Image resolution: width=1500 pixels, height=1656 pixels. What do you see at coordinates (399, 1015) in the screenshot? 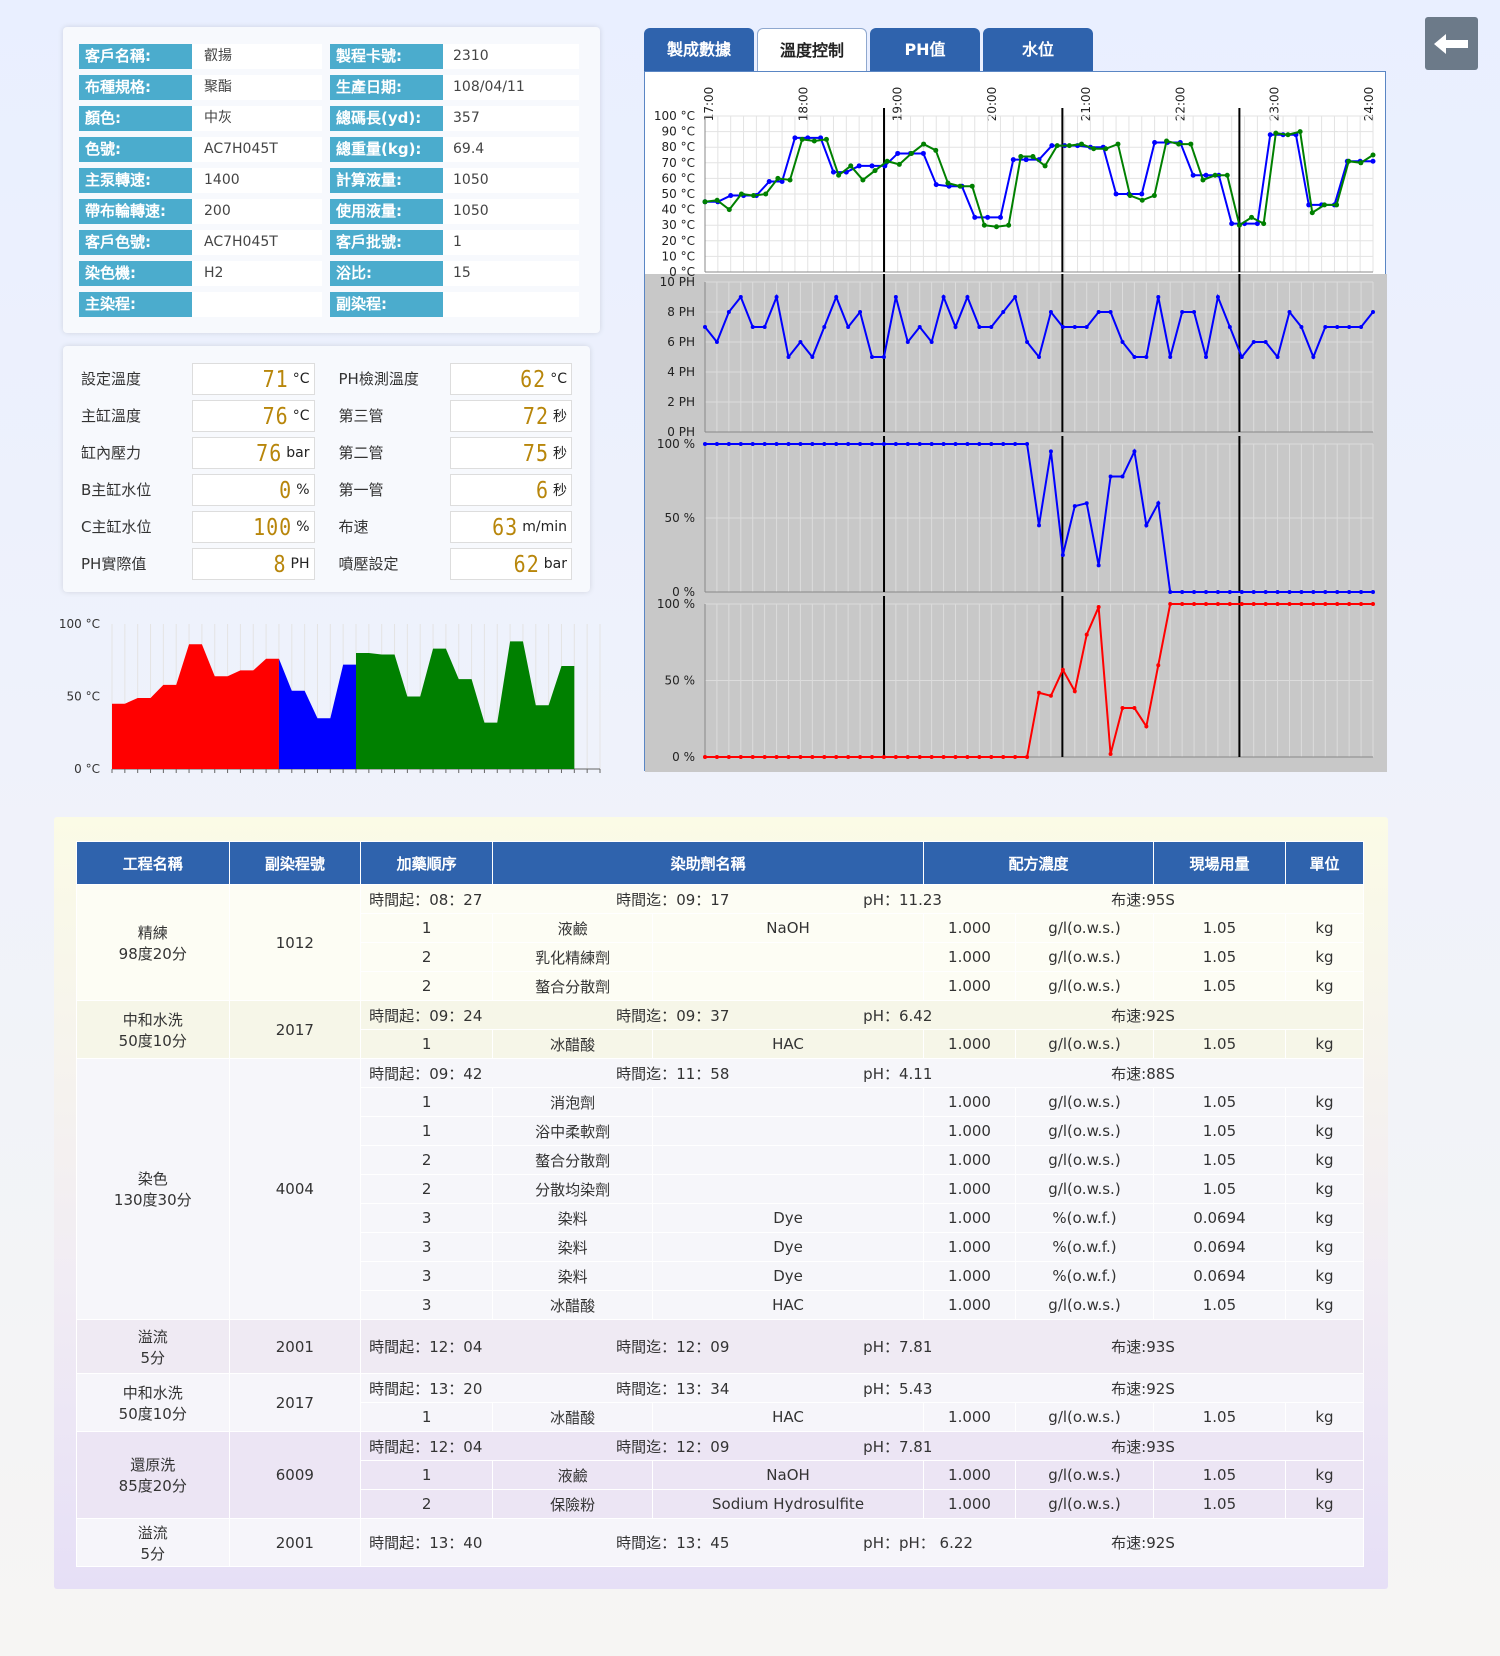
I see `start-label: 時間起：` at bounding box center [399, 1015].